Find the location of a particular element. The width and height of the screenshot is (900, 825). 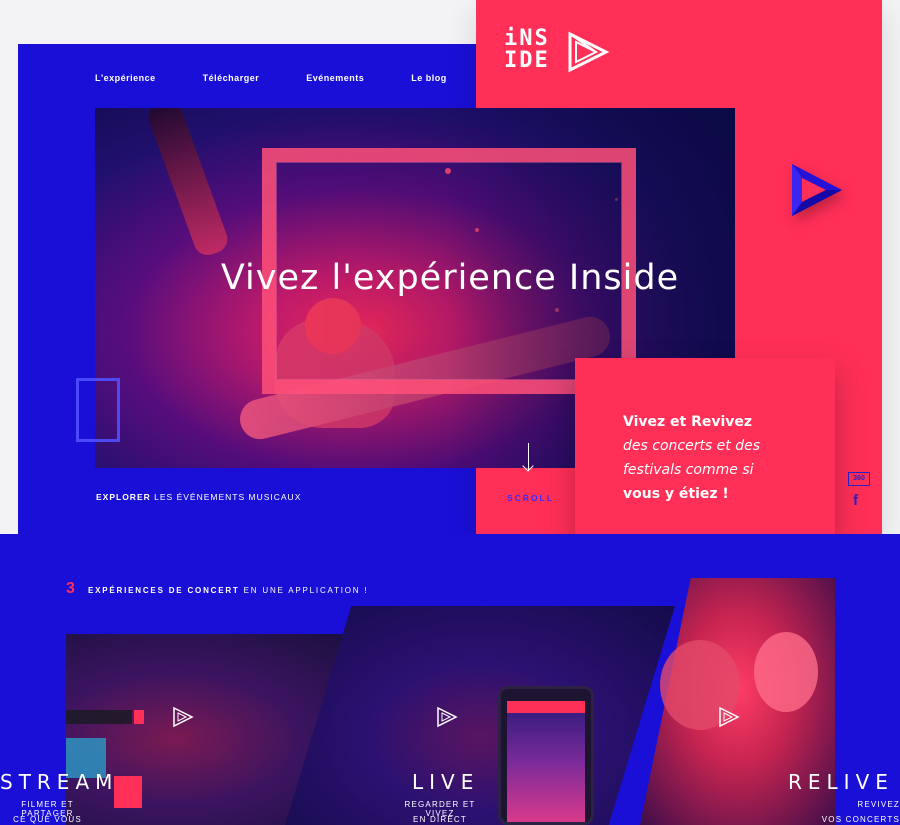

promo-line-3: festivals comme si is located at coordinates (688, 470).